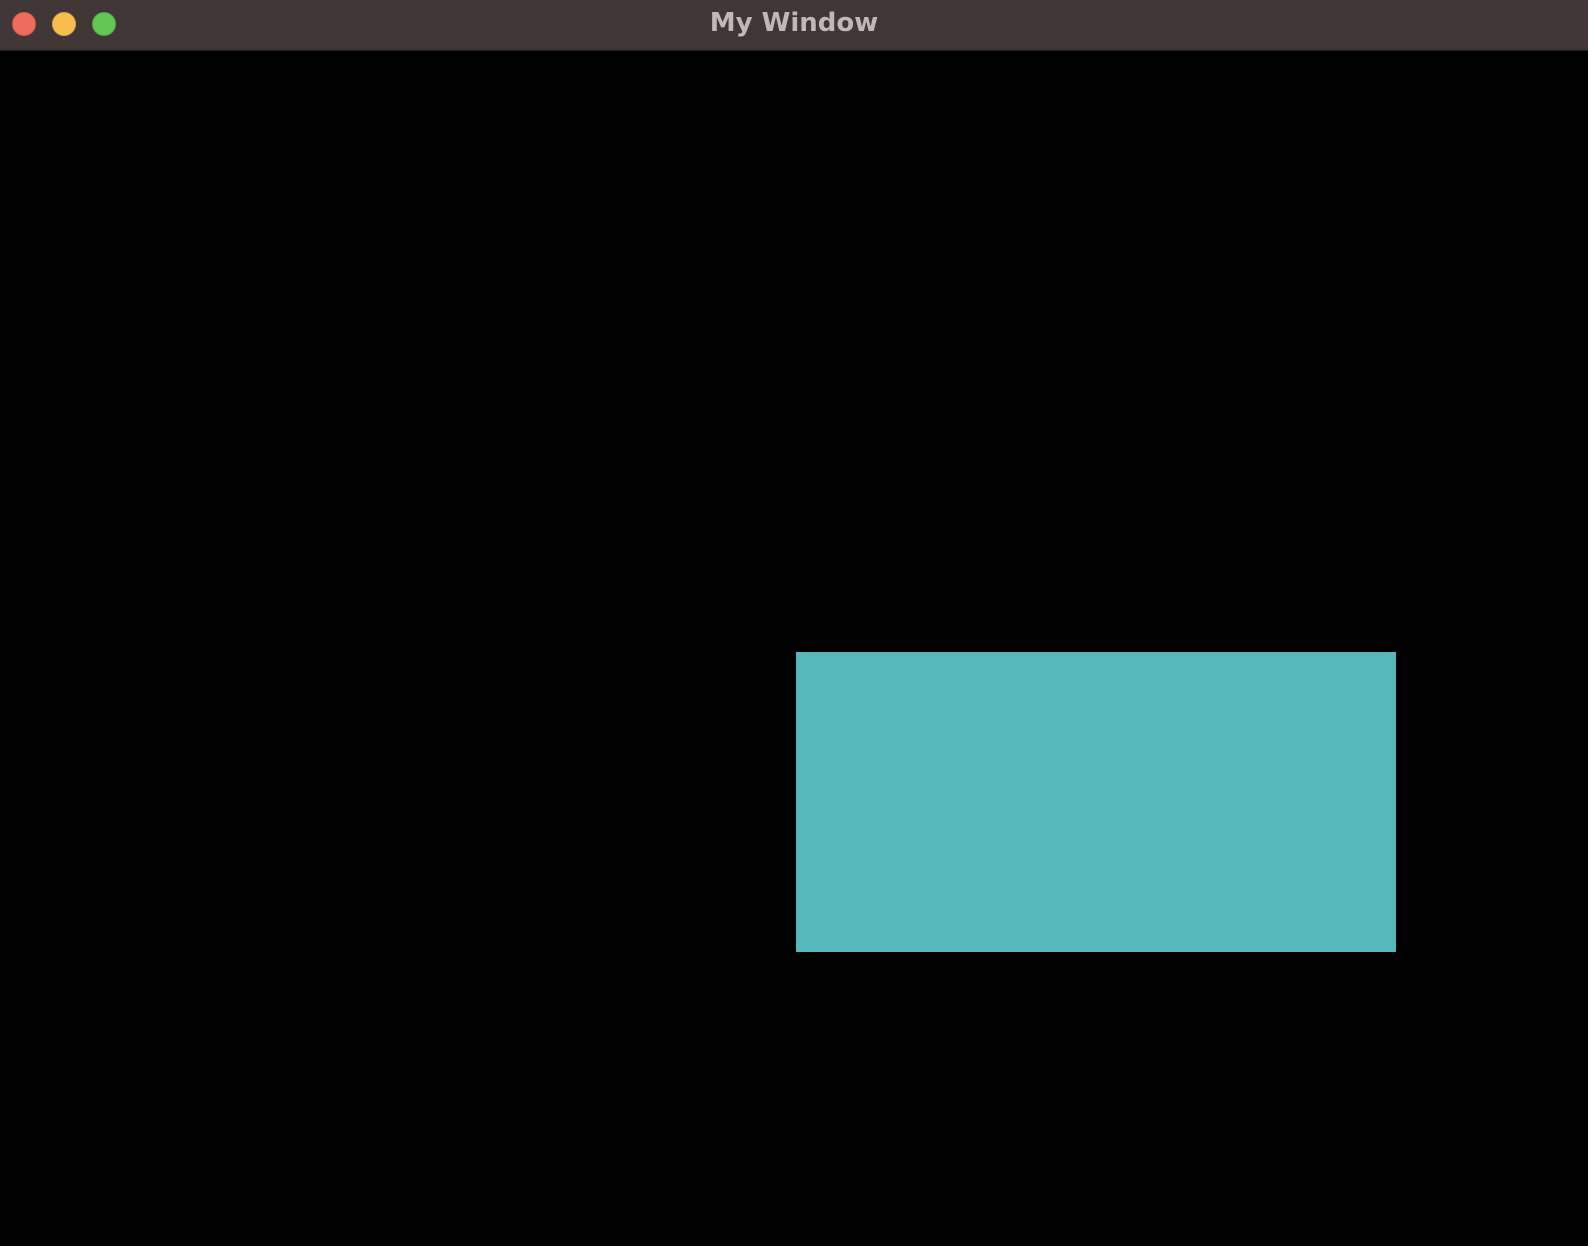  I want to click on teal-rectangle, so click(1096, 802).